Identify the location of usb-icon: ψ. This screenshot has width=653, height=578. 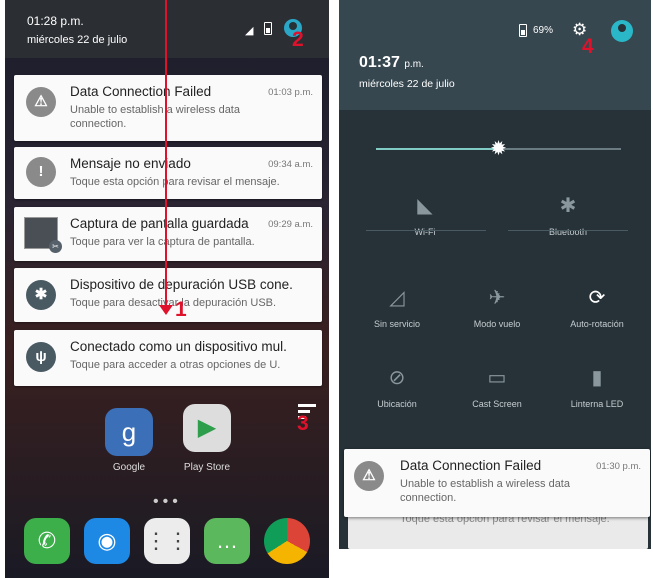
(41, 357).